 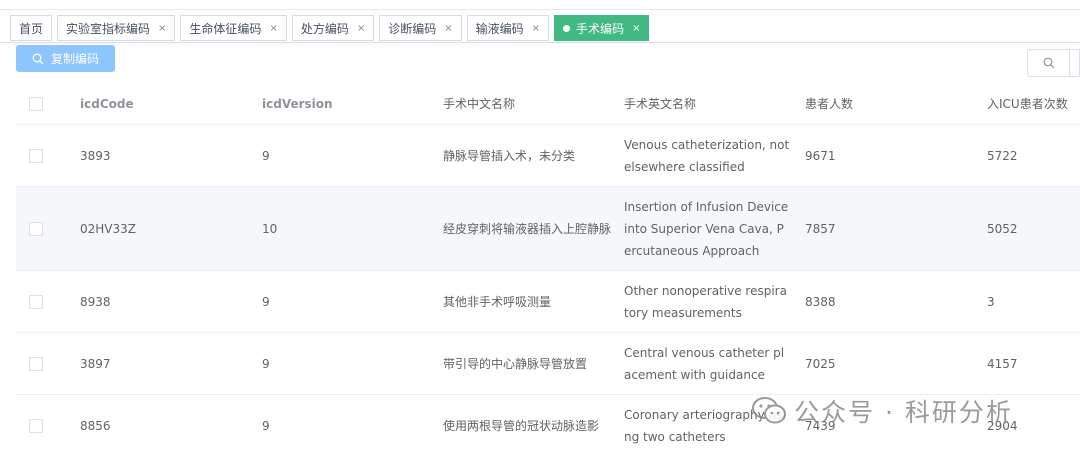 I want to click on cell-icdcode: 8856, so click(x=95, y=425).